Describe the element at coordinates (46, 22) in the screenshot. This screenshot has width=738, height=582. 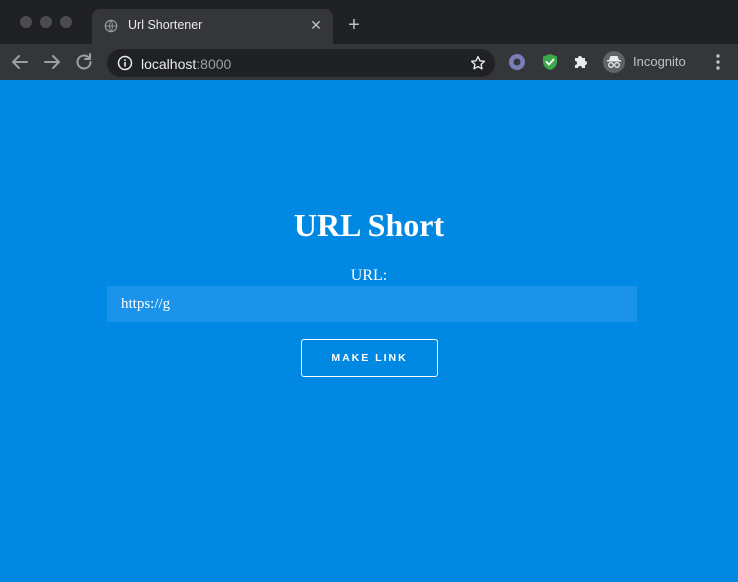
I see `window-minimize-dot` at that location.